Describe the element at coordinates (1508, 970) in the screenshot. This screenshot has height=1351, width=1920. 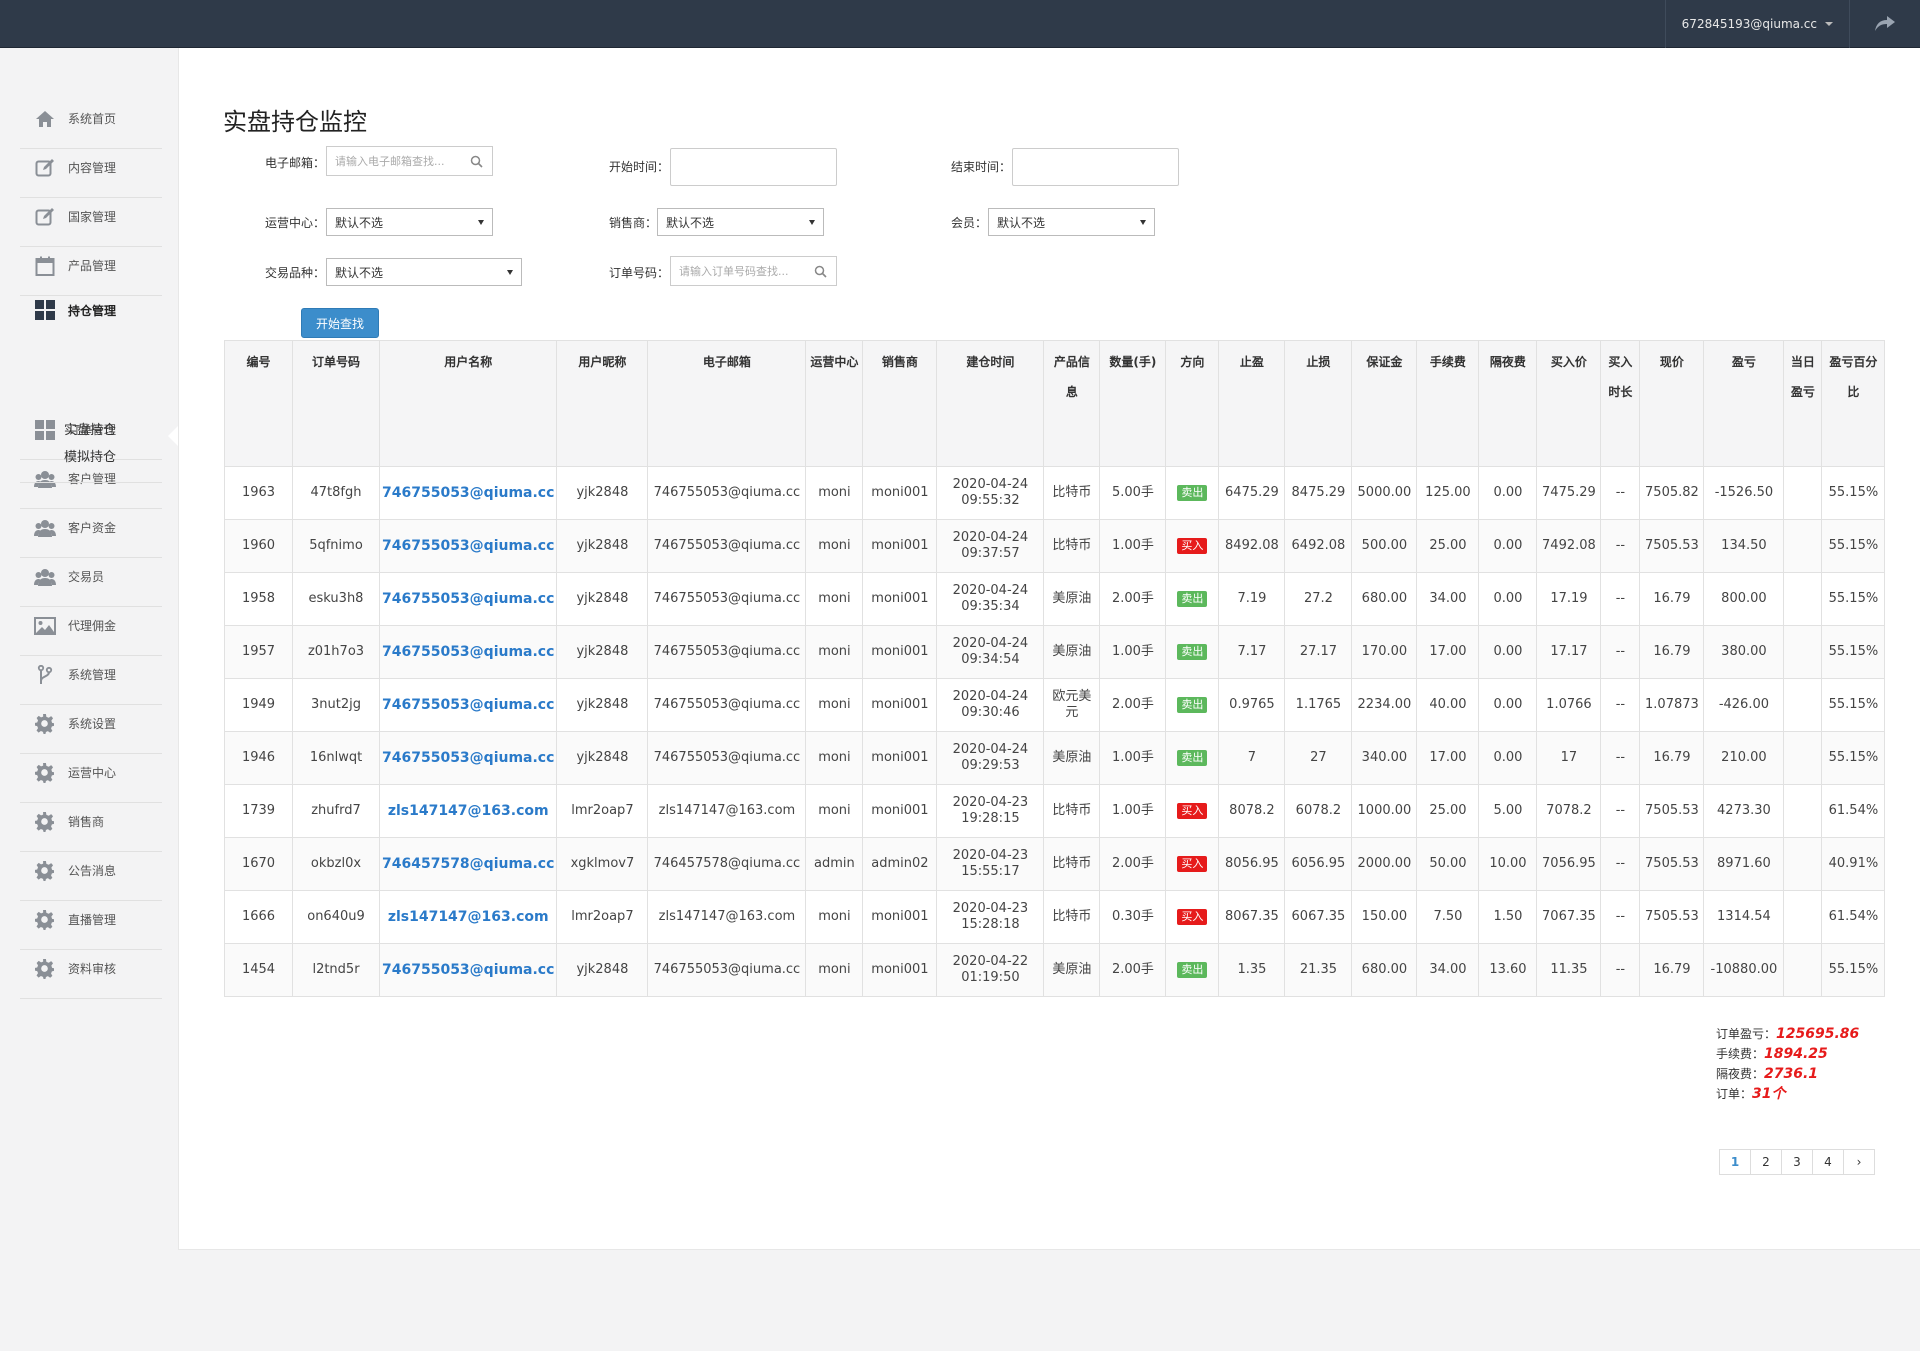
I see `table-cell: 13.60` at that location.